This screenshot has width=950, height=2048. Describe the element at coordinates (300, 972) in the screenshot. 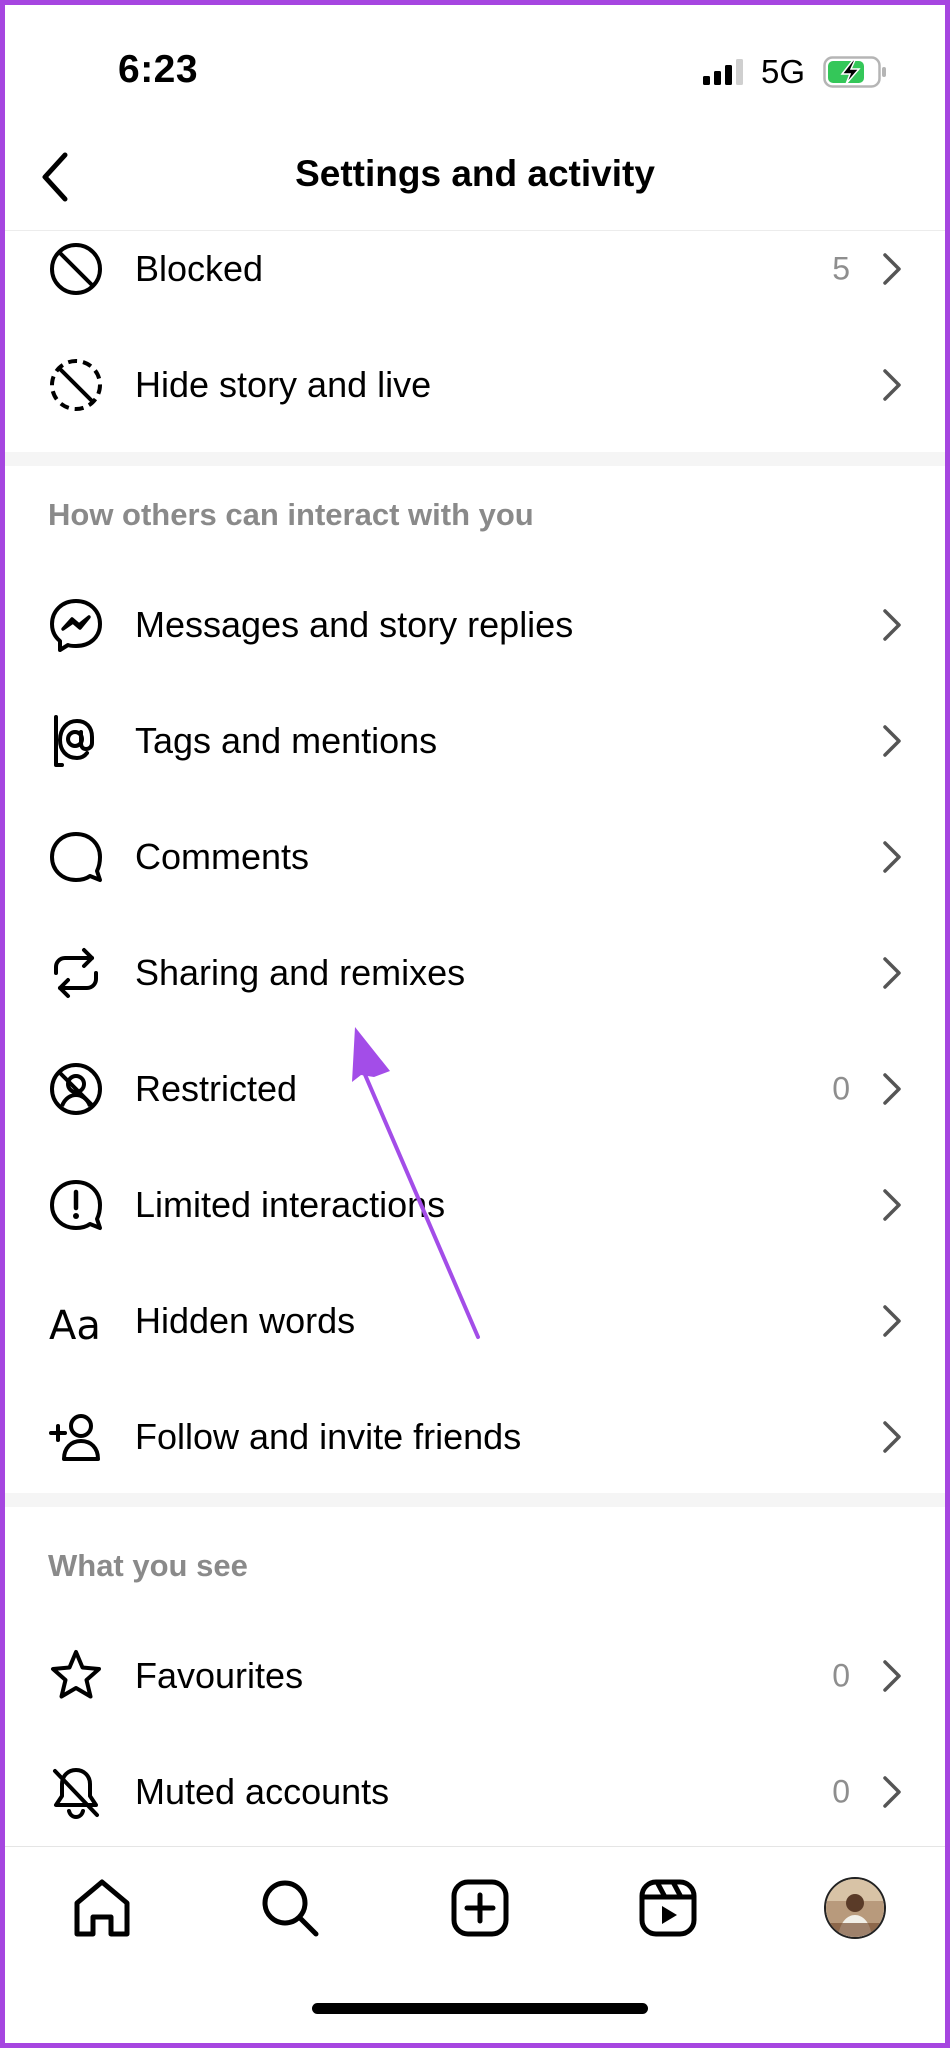

I see `row-label: Sharing and remixes` at that location.